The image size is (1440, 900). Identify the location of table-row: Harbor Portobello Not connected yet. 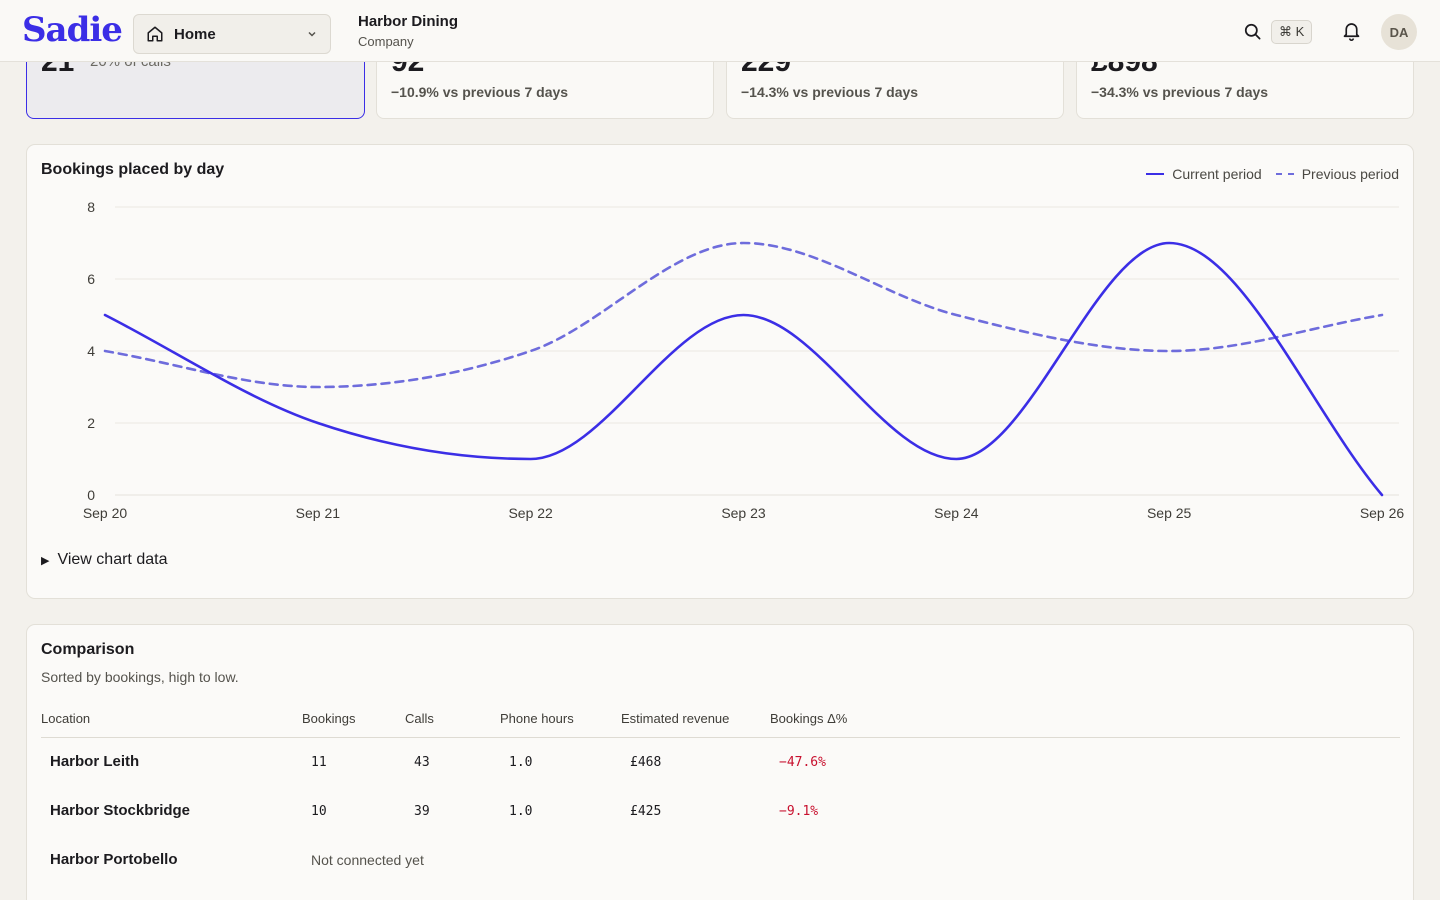
(720, 860).